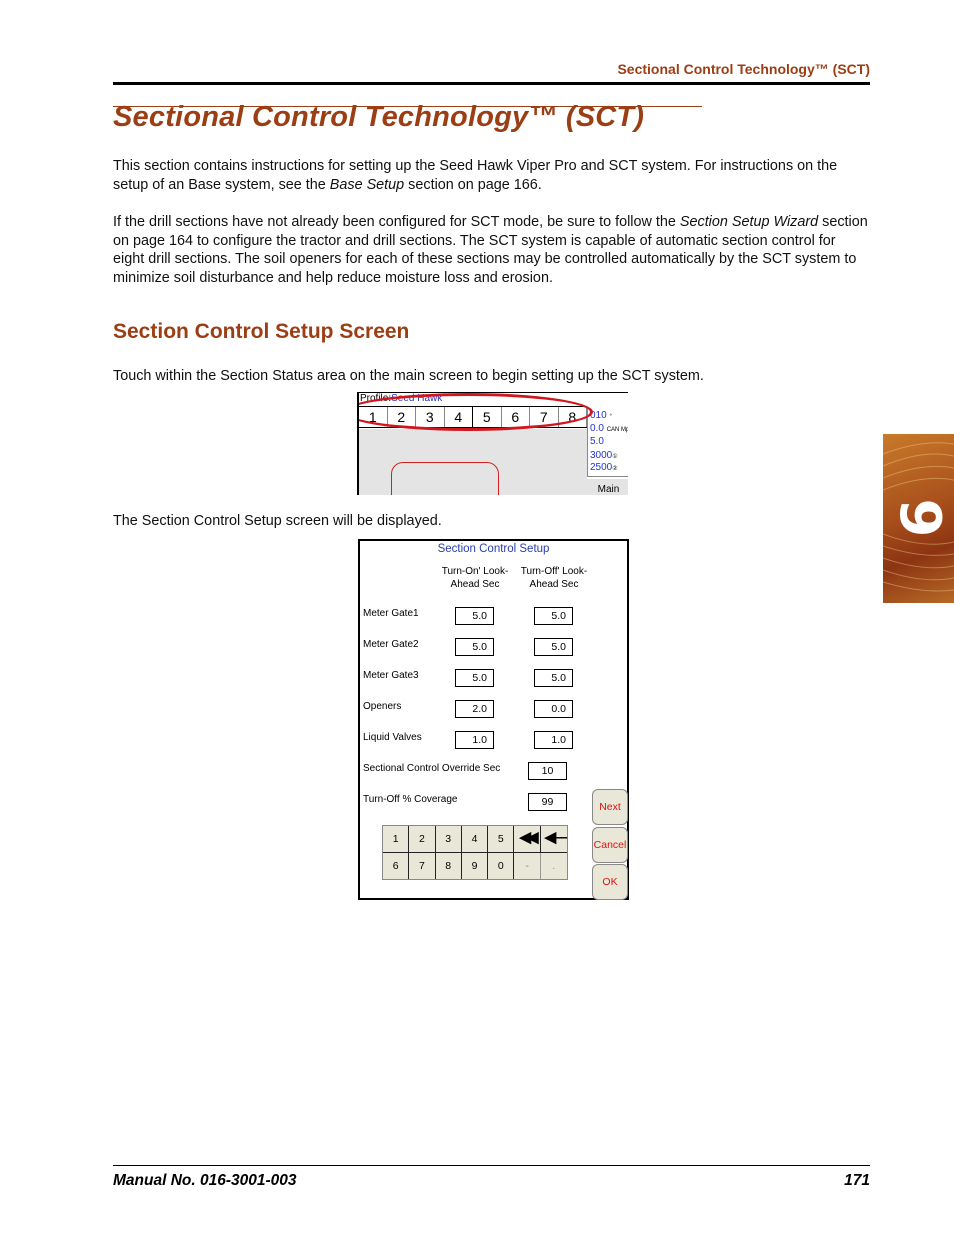 Image resolution: width=954 pixels, height=1235 pixels. I want to click on running-header: Sectional Control Technology™ (SCT), so click(743, 69).